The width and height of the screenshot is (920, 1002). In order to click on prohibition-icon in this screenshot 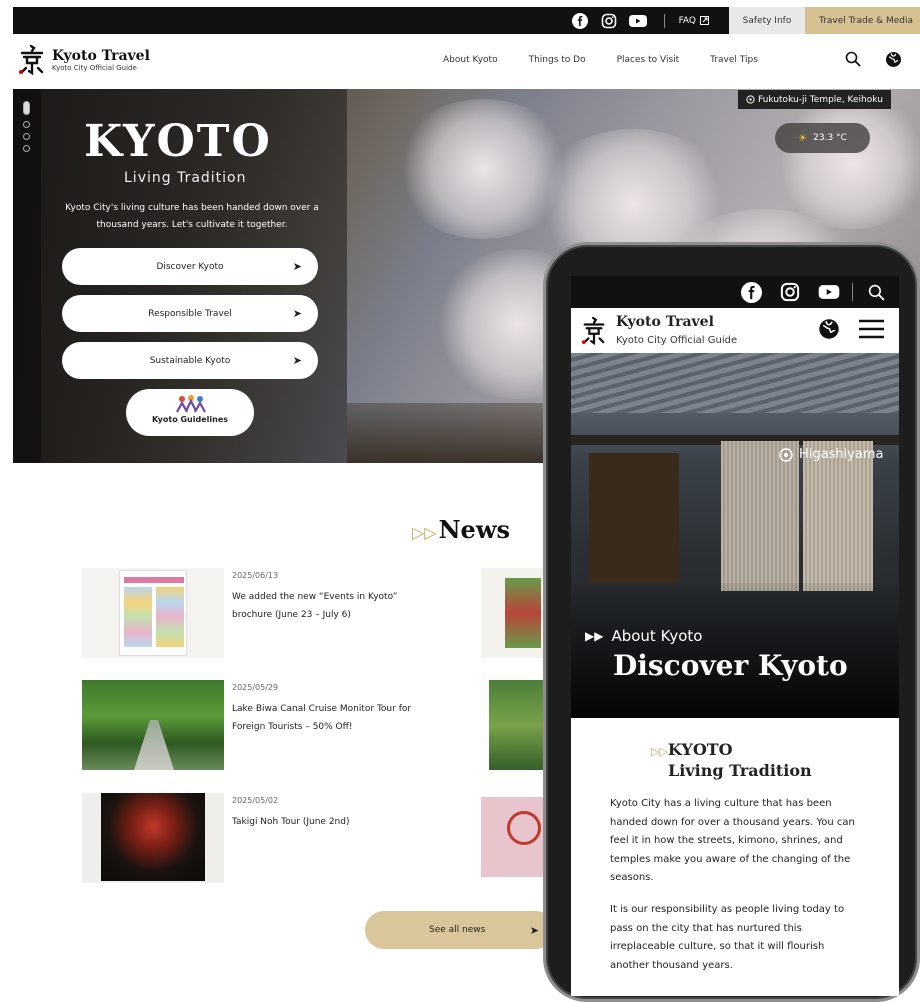, I will do `click(524, 828)`.